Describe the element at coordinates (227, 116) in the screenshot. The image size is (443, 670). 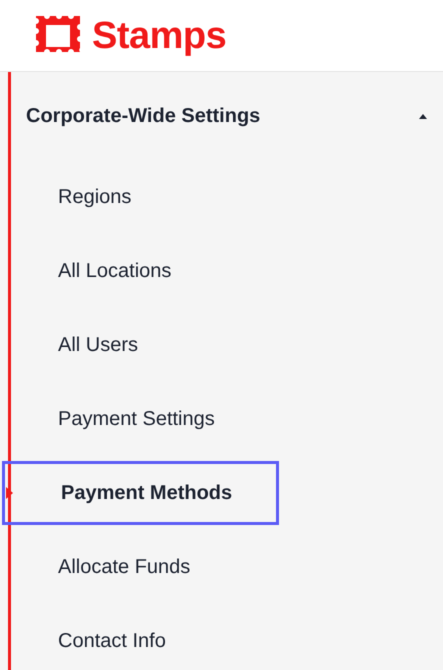
I see `section-header: Corporate-Wide Settings` at that location.